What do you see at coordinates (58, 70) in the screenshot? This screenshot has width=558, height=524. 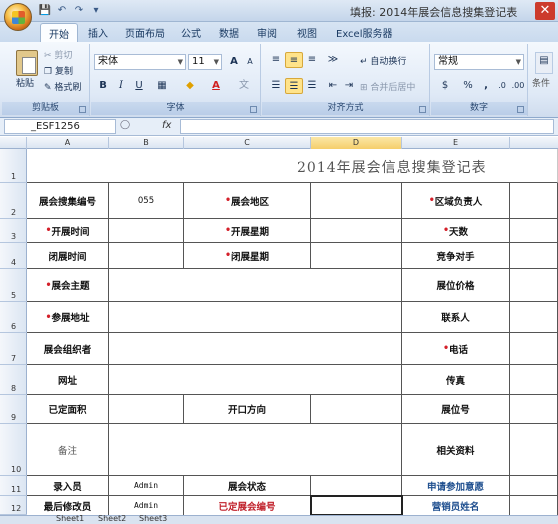 I see `copy-button: ❐ 复制` at bounding box center [58, 70].